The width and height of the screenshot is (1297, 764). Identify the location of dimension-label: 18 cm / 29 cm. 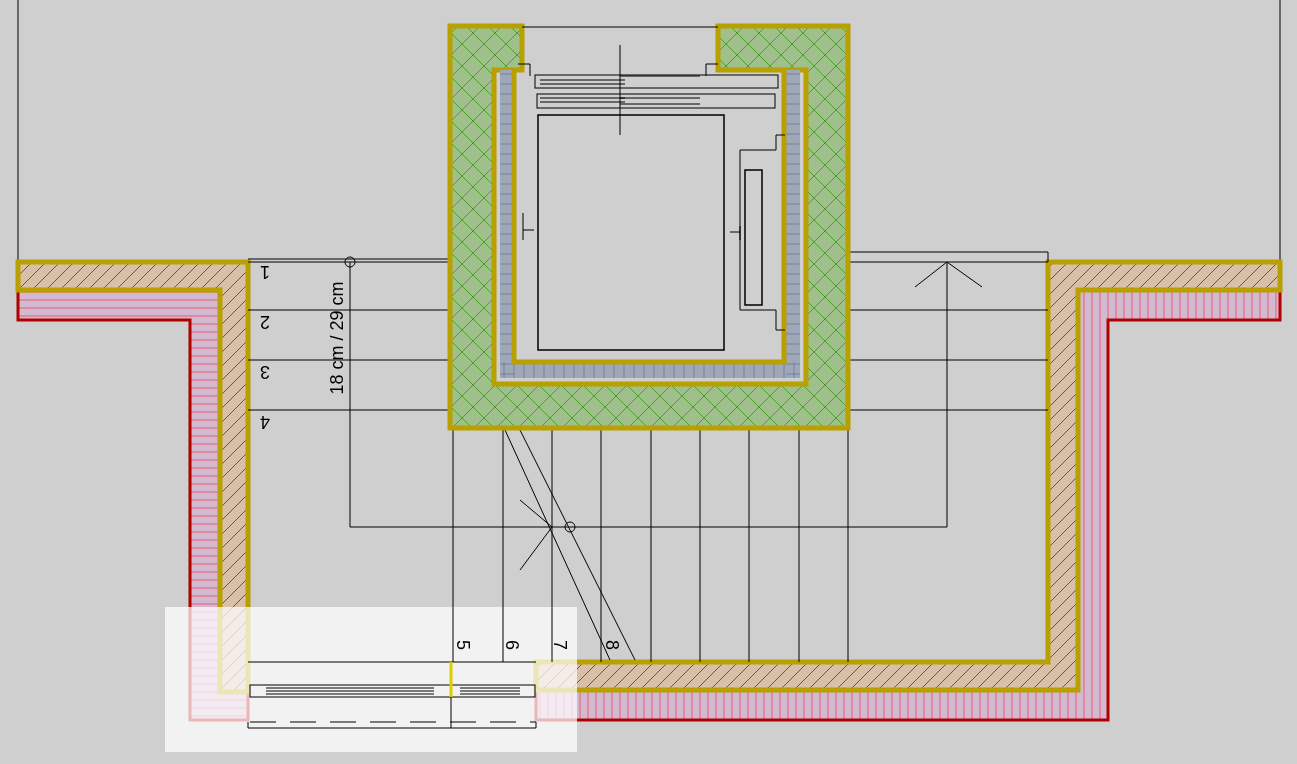
(337, 338).